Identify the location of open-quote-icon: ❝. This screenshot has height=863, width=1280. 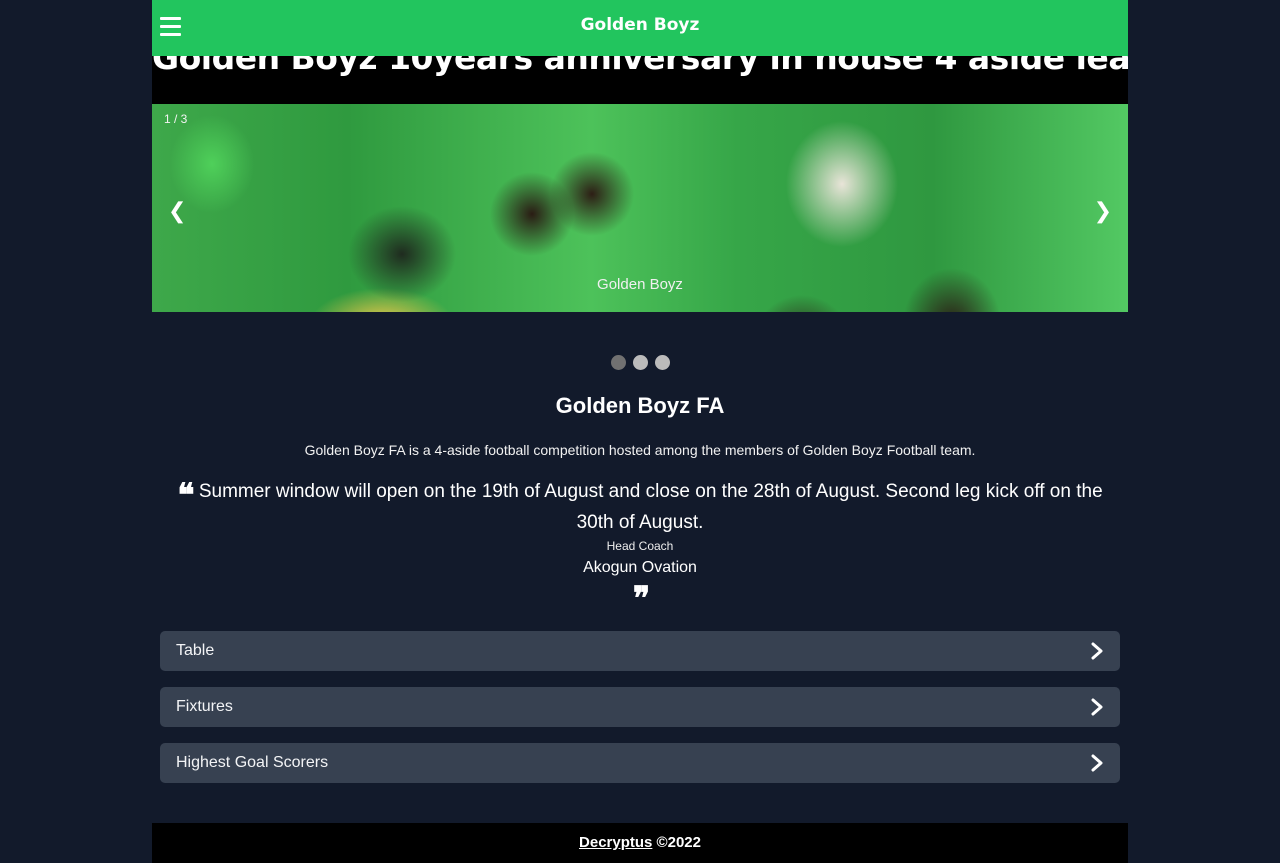
(185, 495).